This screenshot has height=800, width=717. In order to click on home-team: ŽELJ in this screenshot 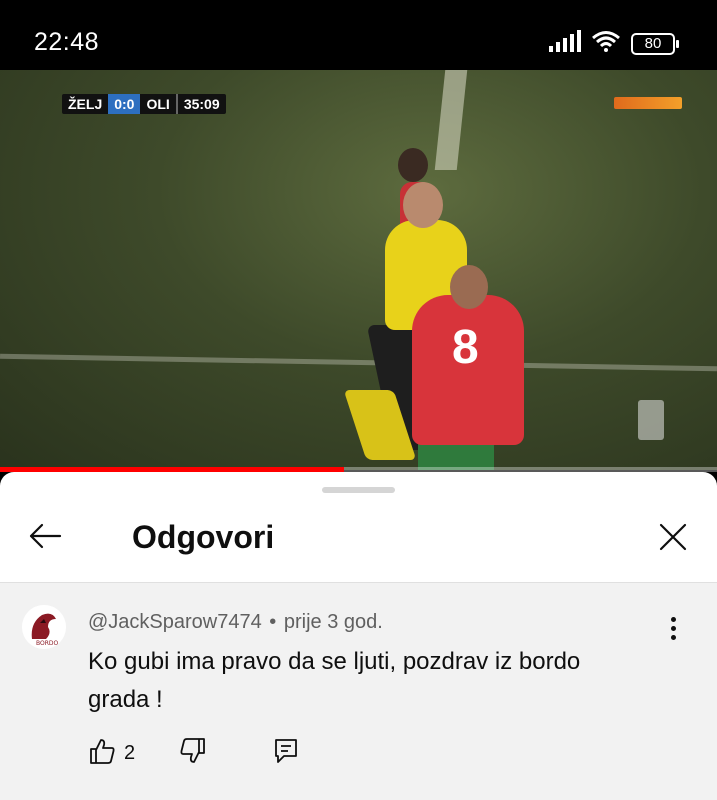, I will do `click(85, 104)`.